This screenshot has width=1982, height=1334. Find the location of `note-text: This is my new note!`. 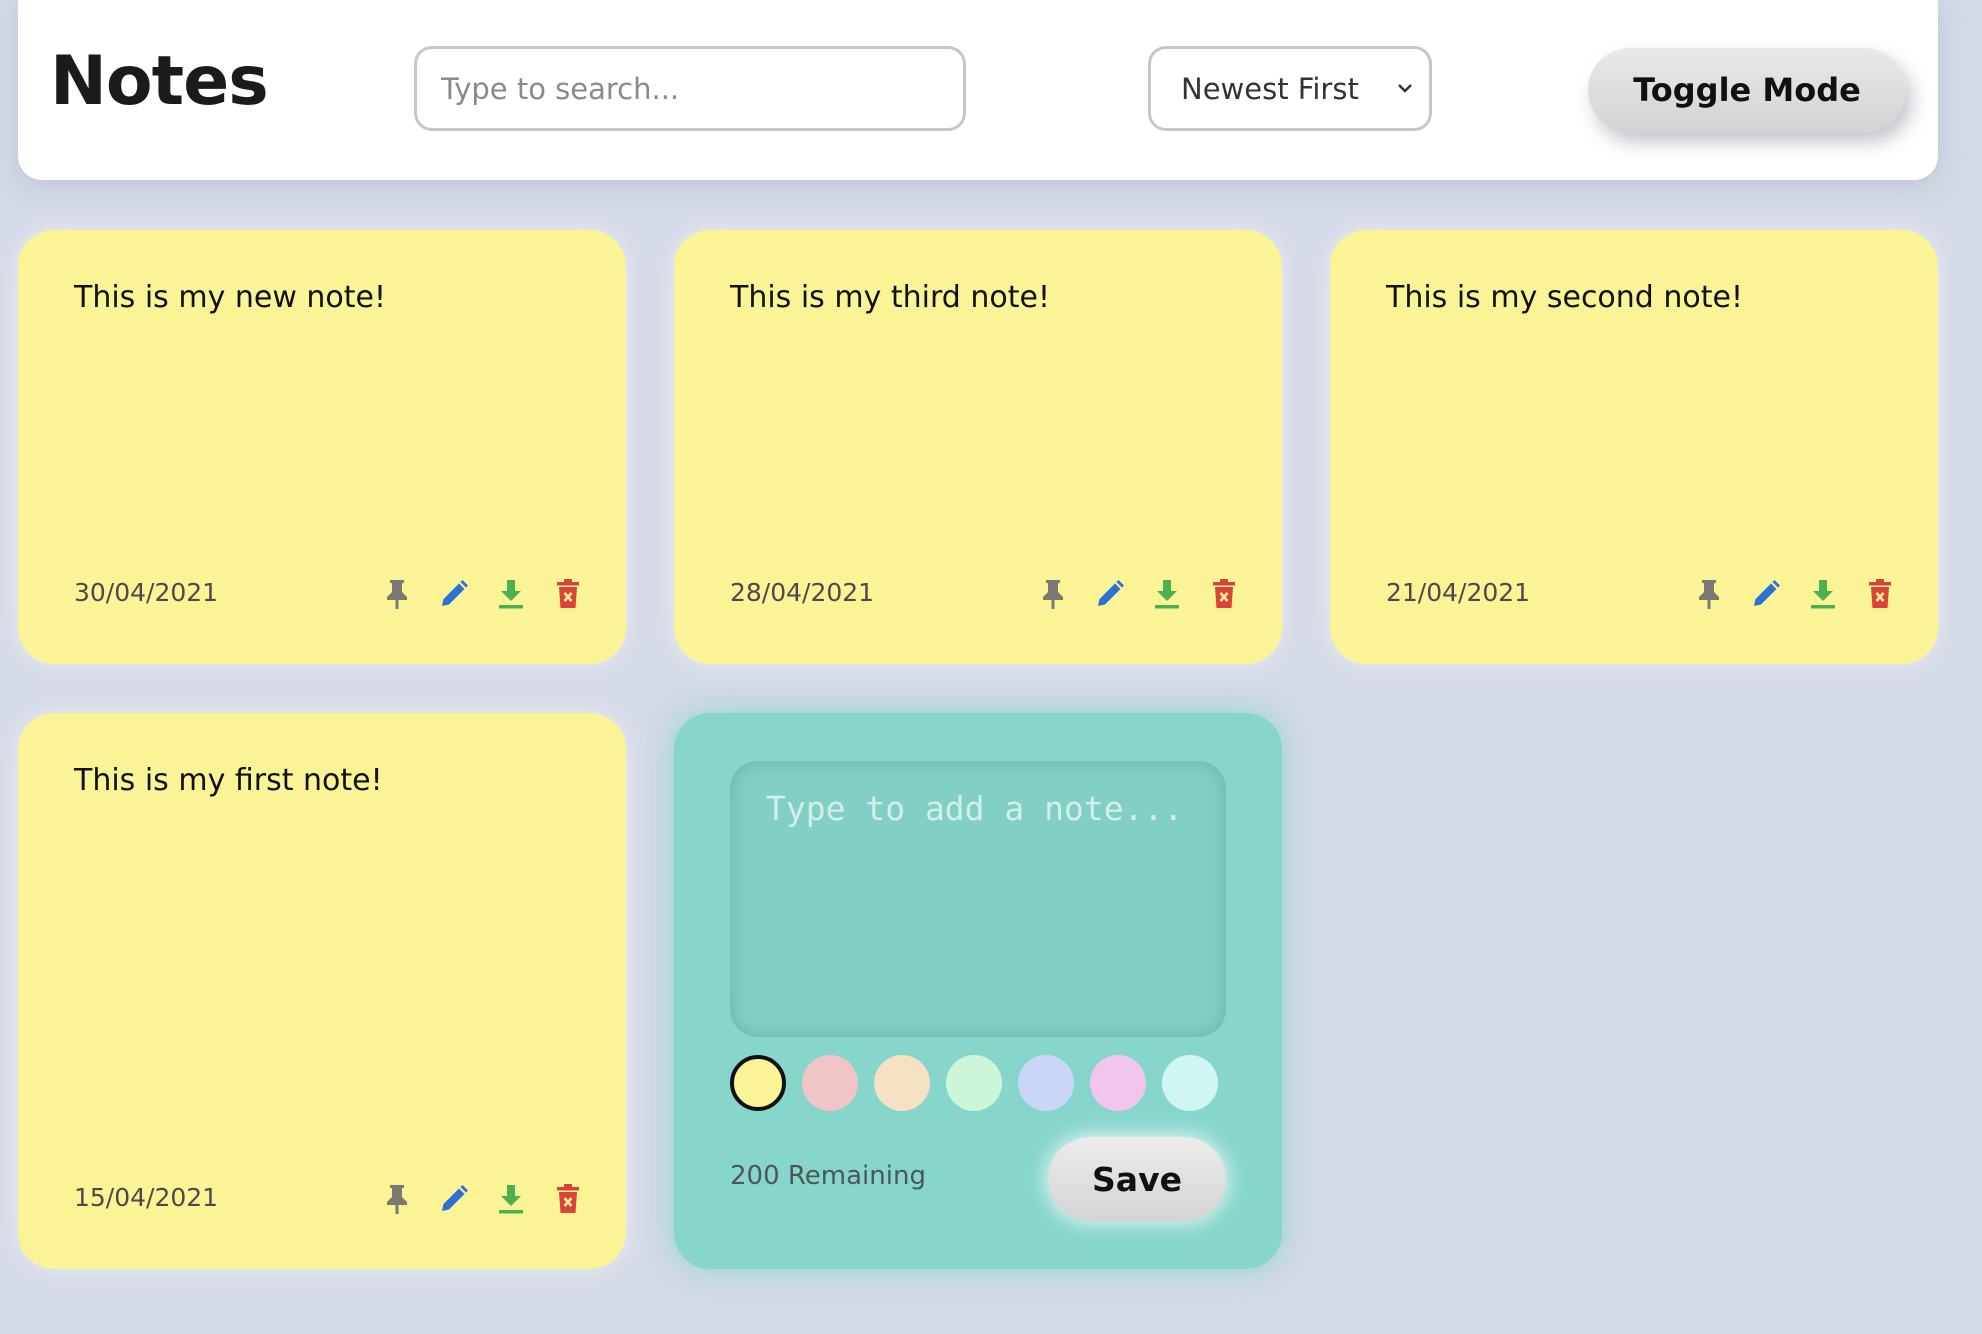

note-text: This is my new note! is located at coordinates (230, 297).